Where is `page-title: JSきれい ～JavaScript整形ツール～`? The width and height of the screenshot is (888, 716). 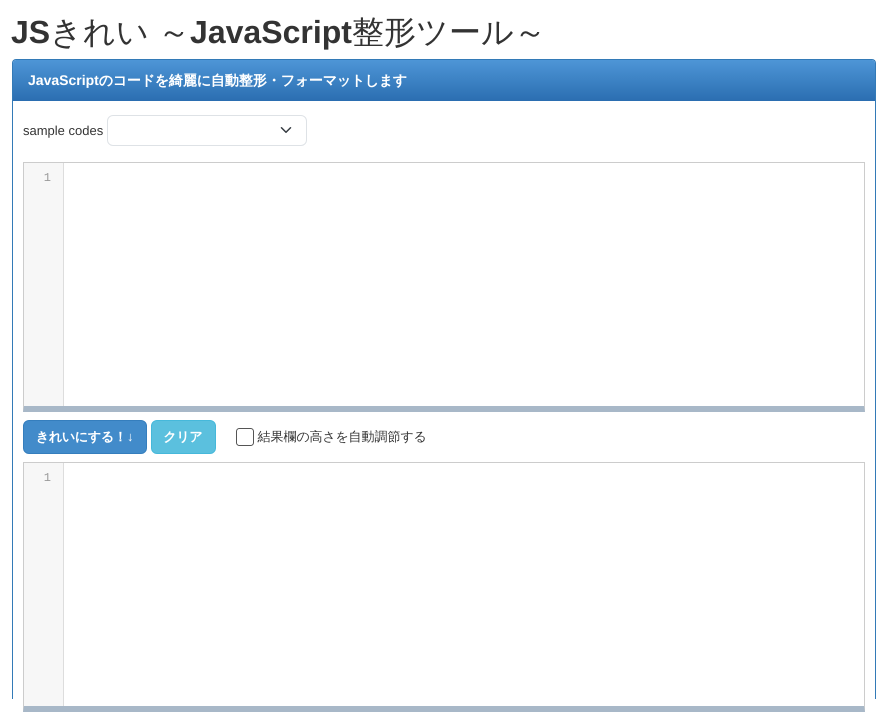
page-title: JSきれい ～JavaScript整形ツール～ is located at coordinates (279, 32).